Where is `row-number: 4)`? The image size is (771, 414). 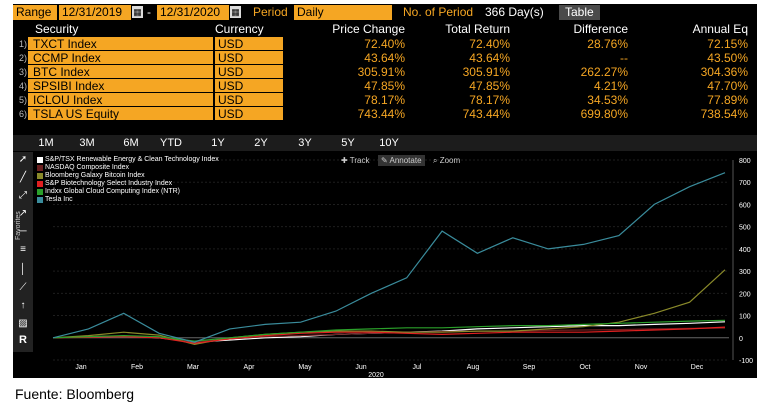
row-number: 4) is located at coordinates (22, 86).